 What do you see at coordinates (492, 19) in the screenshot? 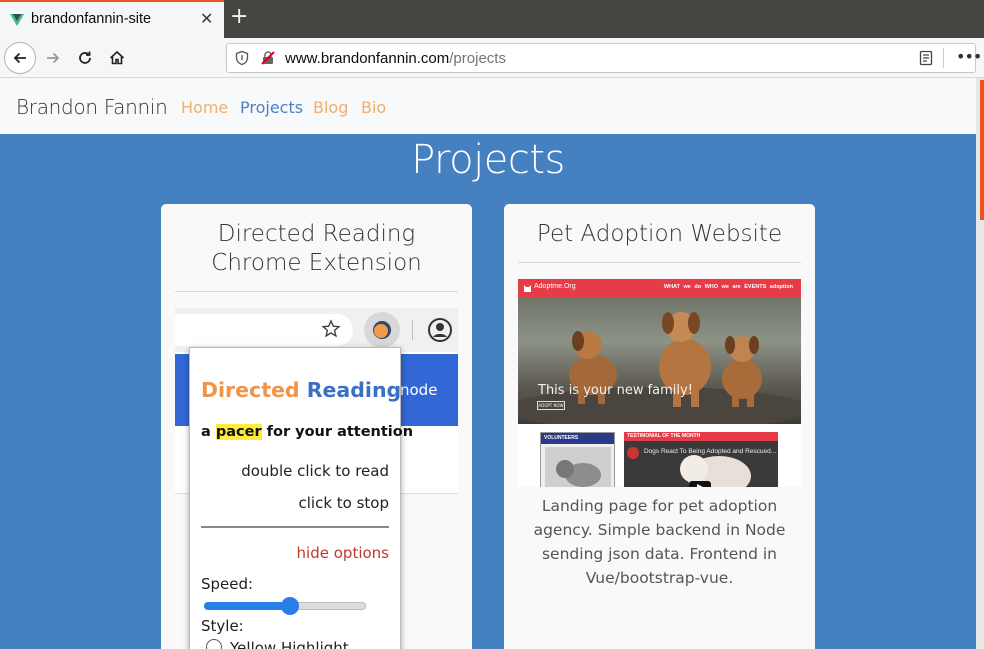
I see `browser-tab-bar: brandonfannin-site ✕ +` at bounding box center [492, 19].